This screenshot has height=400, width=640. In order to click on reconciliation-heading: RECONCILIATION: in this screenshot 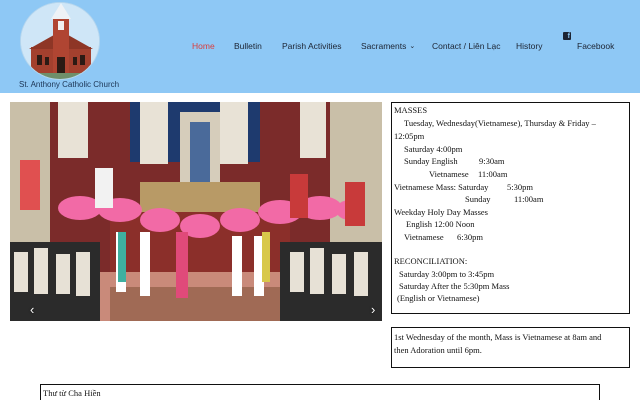, I will do `click(431, 261)`.